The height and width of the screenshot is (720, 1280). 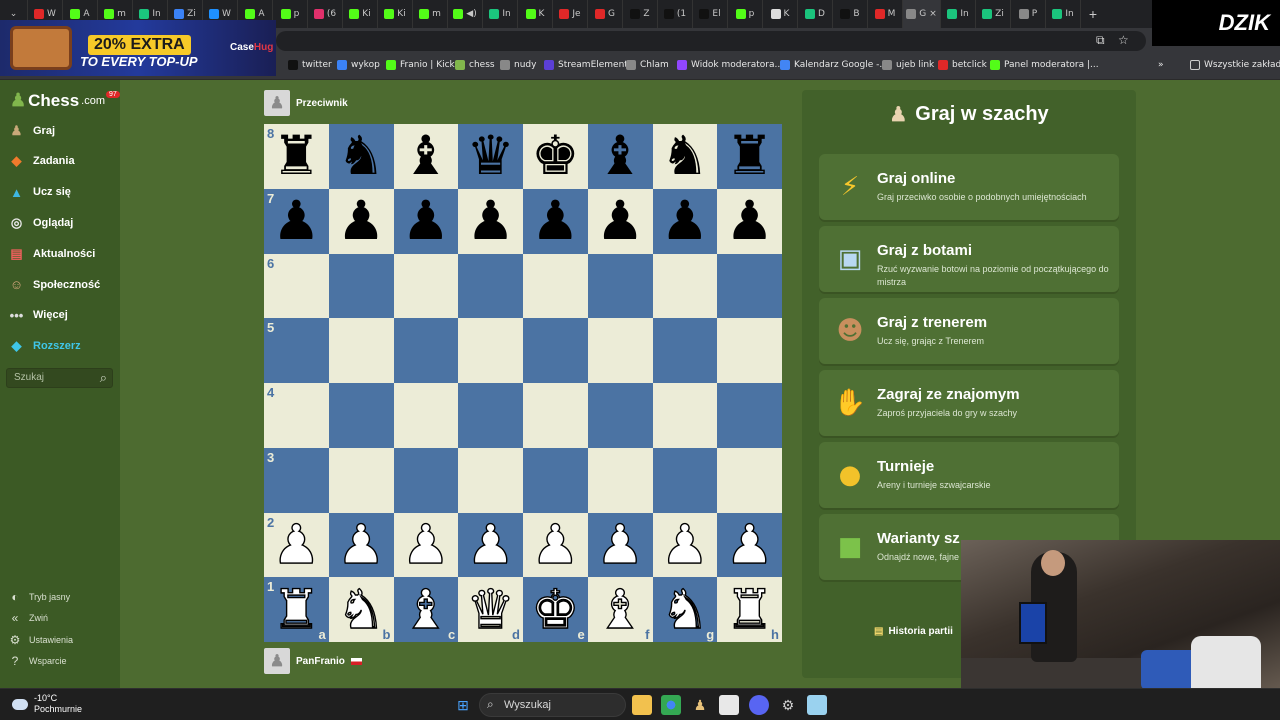 I want to click on square-b4, so click(x=361, y=415).